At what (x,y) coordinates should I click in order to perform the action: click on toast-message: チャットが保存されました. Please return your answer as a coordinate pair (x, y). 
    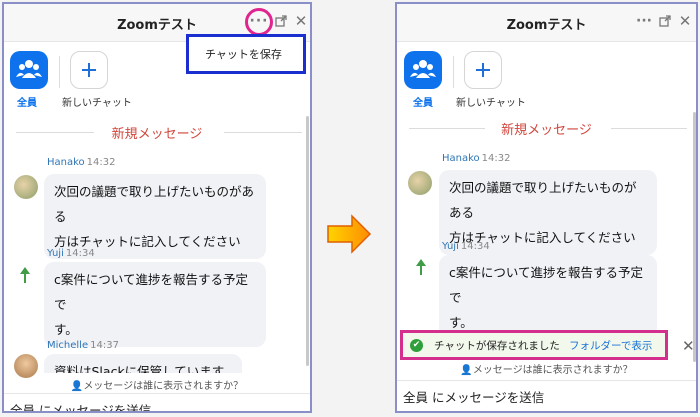
    Looking at the image, I should click on (497, 346).